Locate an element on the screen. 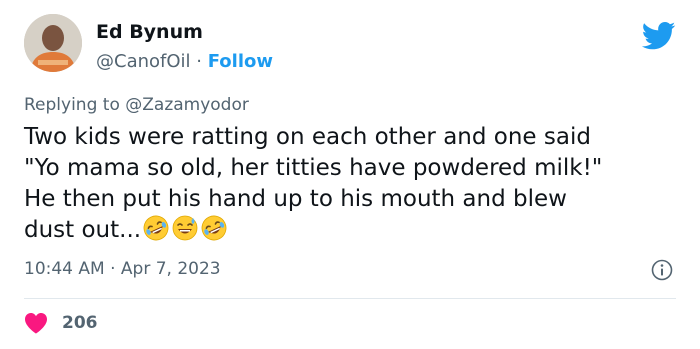 Image resolution: width=700 pixels, height=349 pixels. author-handle: @CanofOil is located at coordinates (143, 61).